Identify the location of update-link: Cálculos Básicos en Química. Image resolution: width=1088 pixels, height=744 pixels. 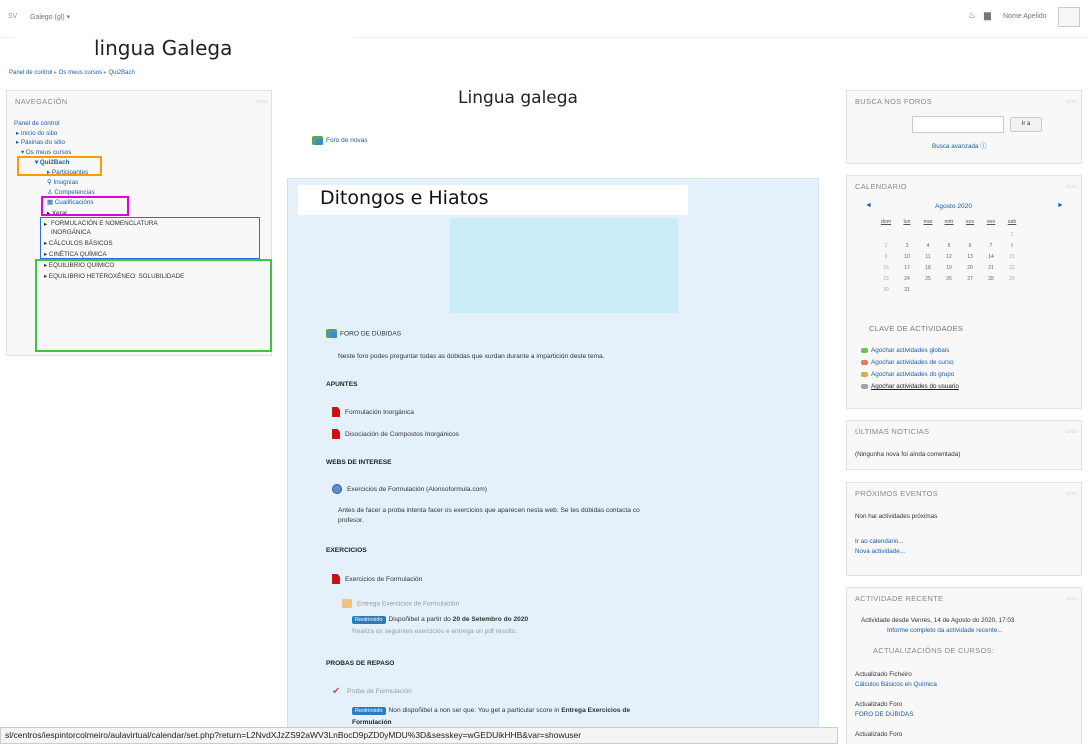
(896, 684).